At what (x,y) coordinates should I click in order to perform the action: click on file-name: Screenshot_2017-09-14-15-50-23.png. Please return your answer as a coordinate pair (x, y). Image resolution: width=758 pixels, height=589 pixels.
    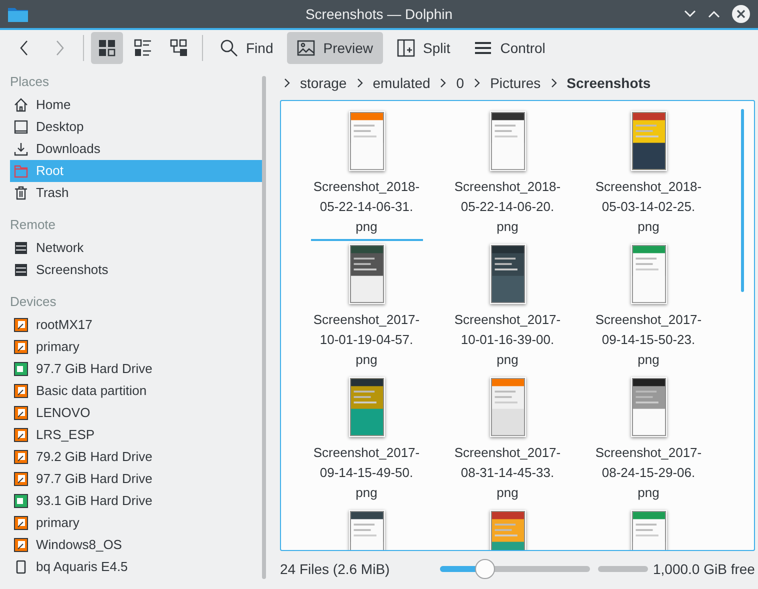
    Looking at the image, I should click on (648, 342).